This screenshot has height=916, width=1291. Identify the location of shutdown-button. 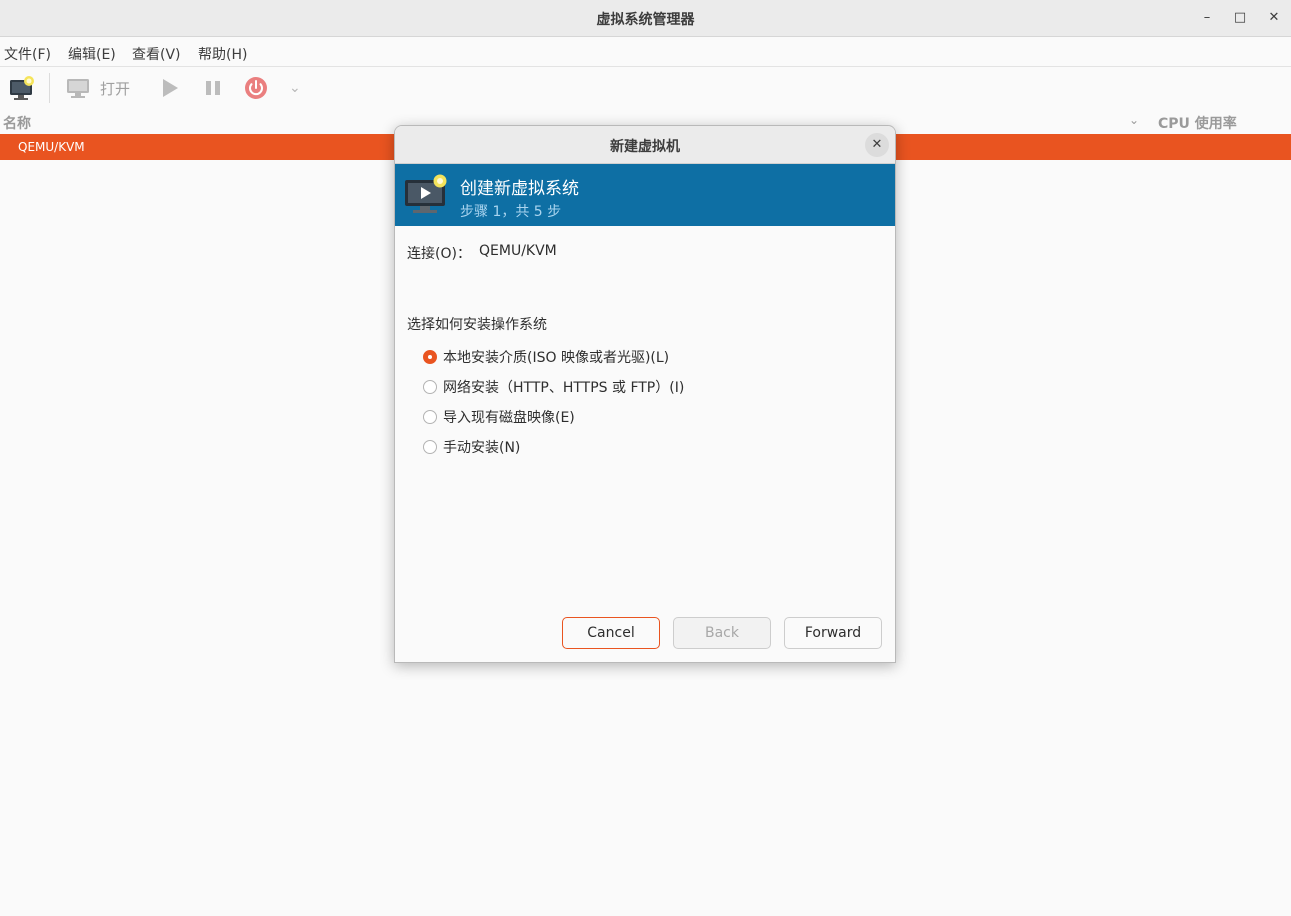
(256, 88).